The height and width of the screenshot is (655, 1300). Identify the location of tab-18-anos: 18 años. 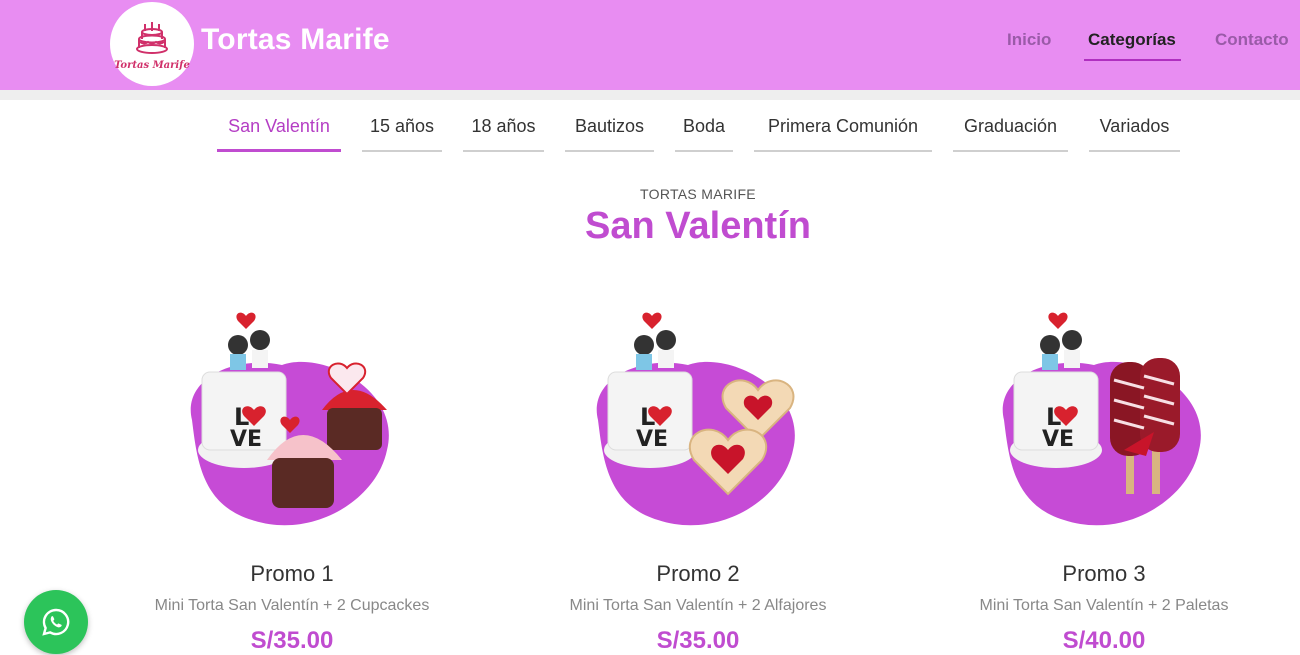
(503, 133).